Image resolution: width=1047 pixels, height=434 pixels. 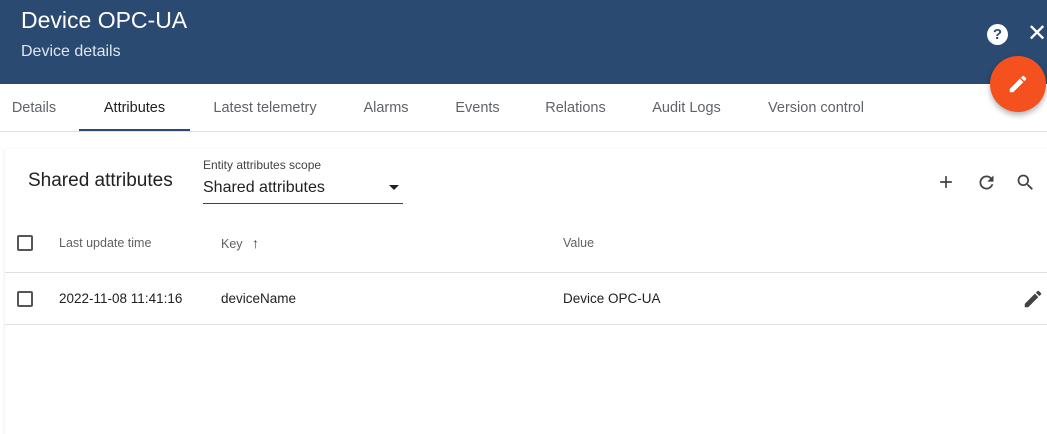 What do you see at coordinates (386, 108) in the screenshot?
I see `tab-alarms: Alarms` at bounding box center [386, 108].